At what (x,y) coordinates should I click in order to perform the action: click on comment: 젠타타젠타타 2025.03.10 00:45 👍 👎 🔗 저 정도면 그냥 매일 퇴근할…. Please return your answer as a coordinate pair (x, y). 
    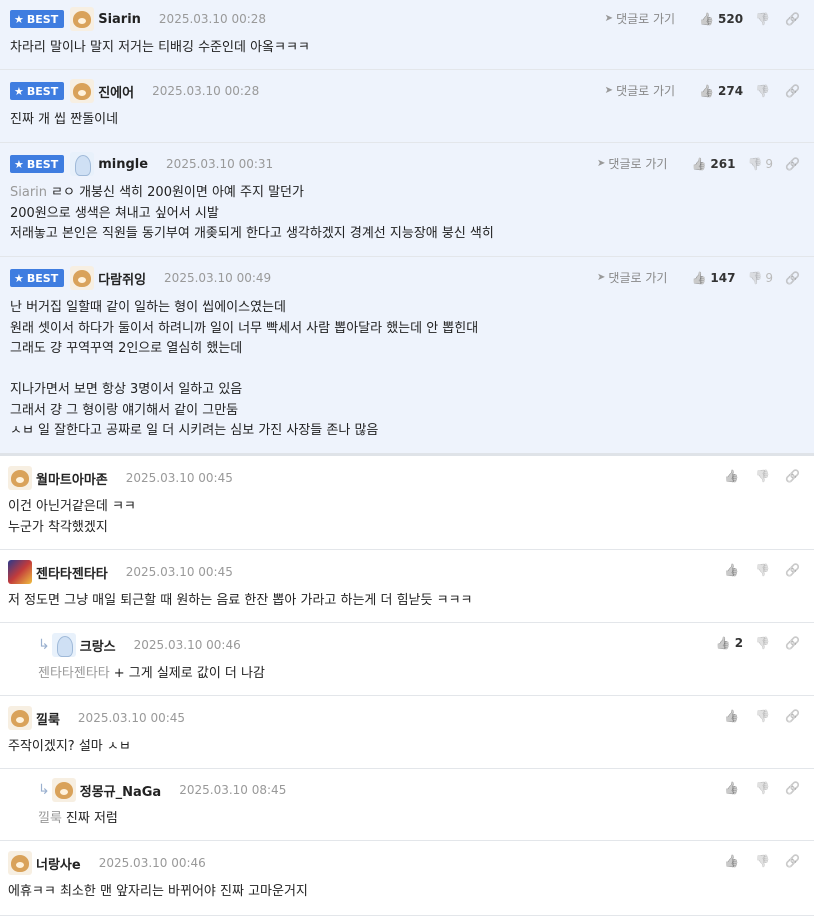
    Looking at the image, I should click on (407, 586).